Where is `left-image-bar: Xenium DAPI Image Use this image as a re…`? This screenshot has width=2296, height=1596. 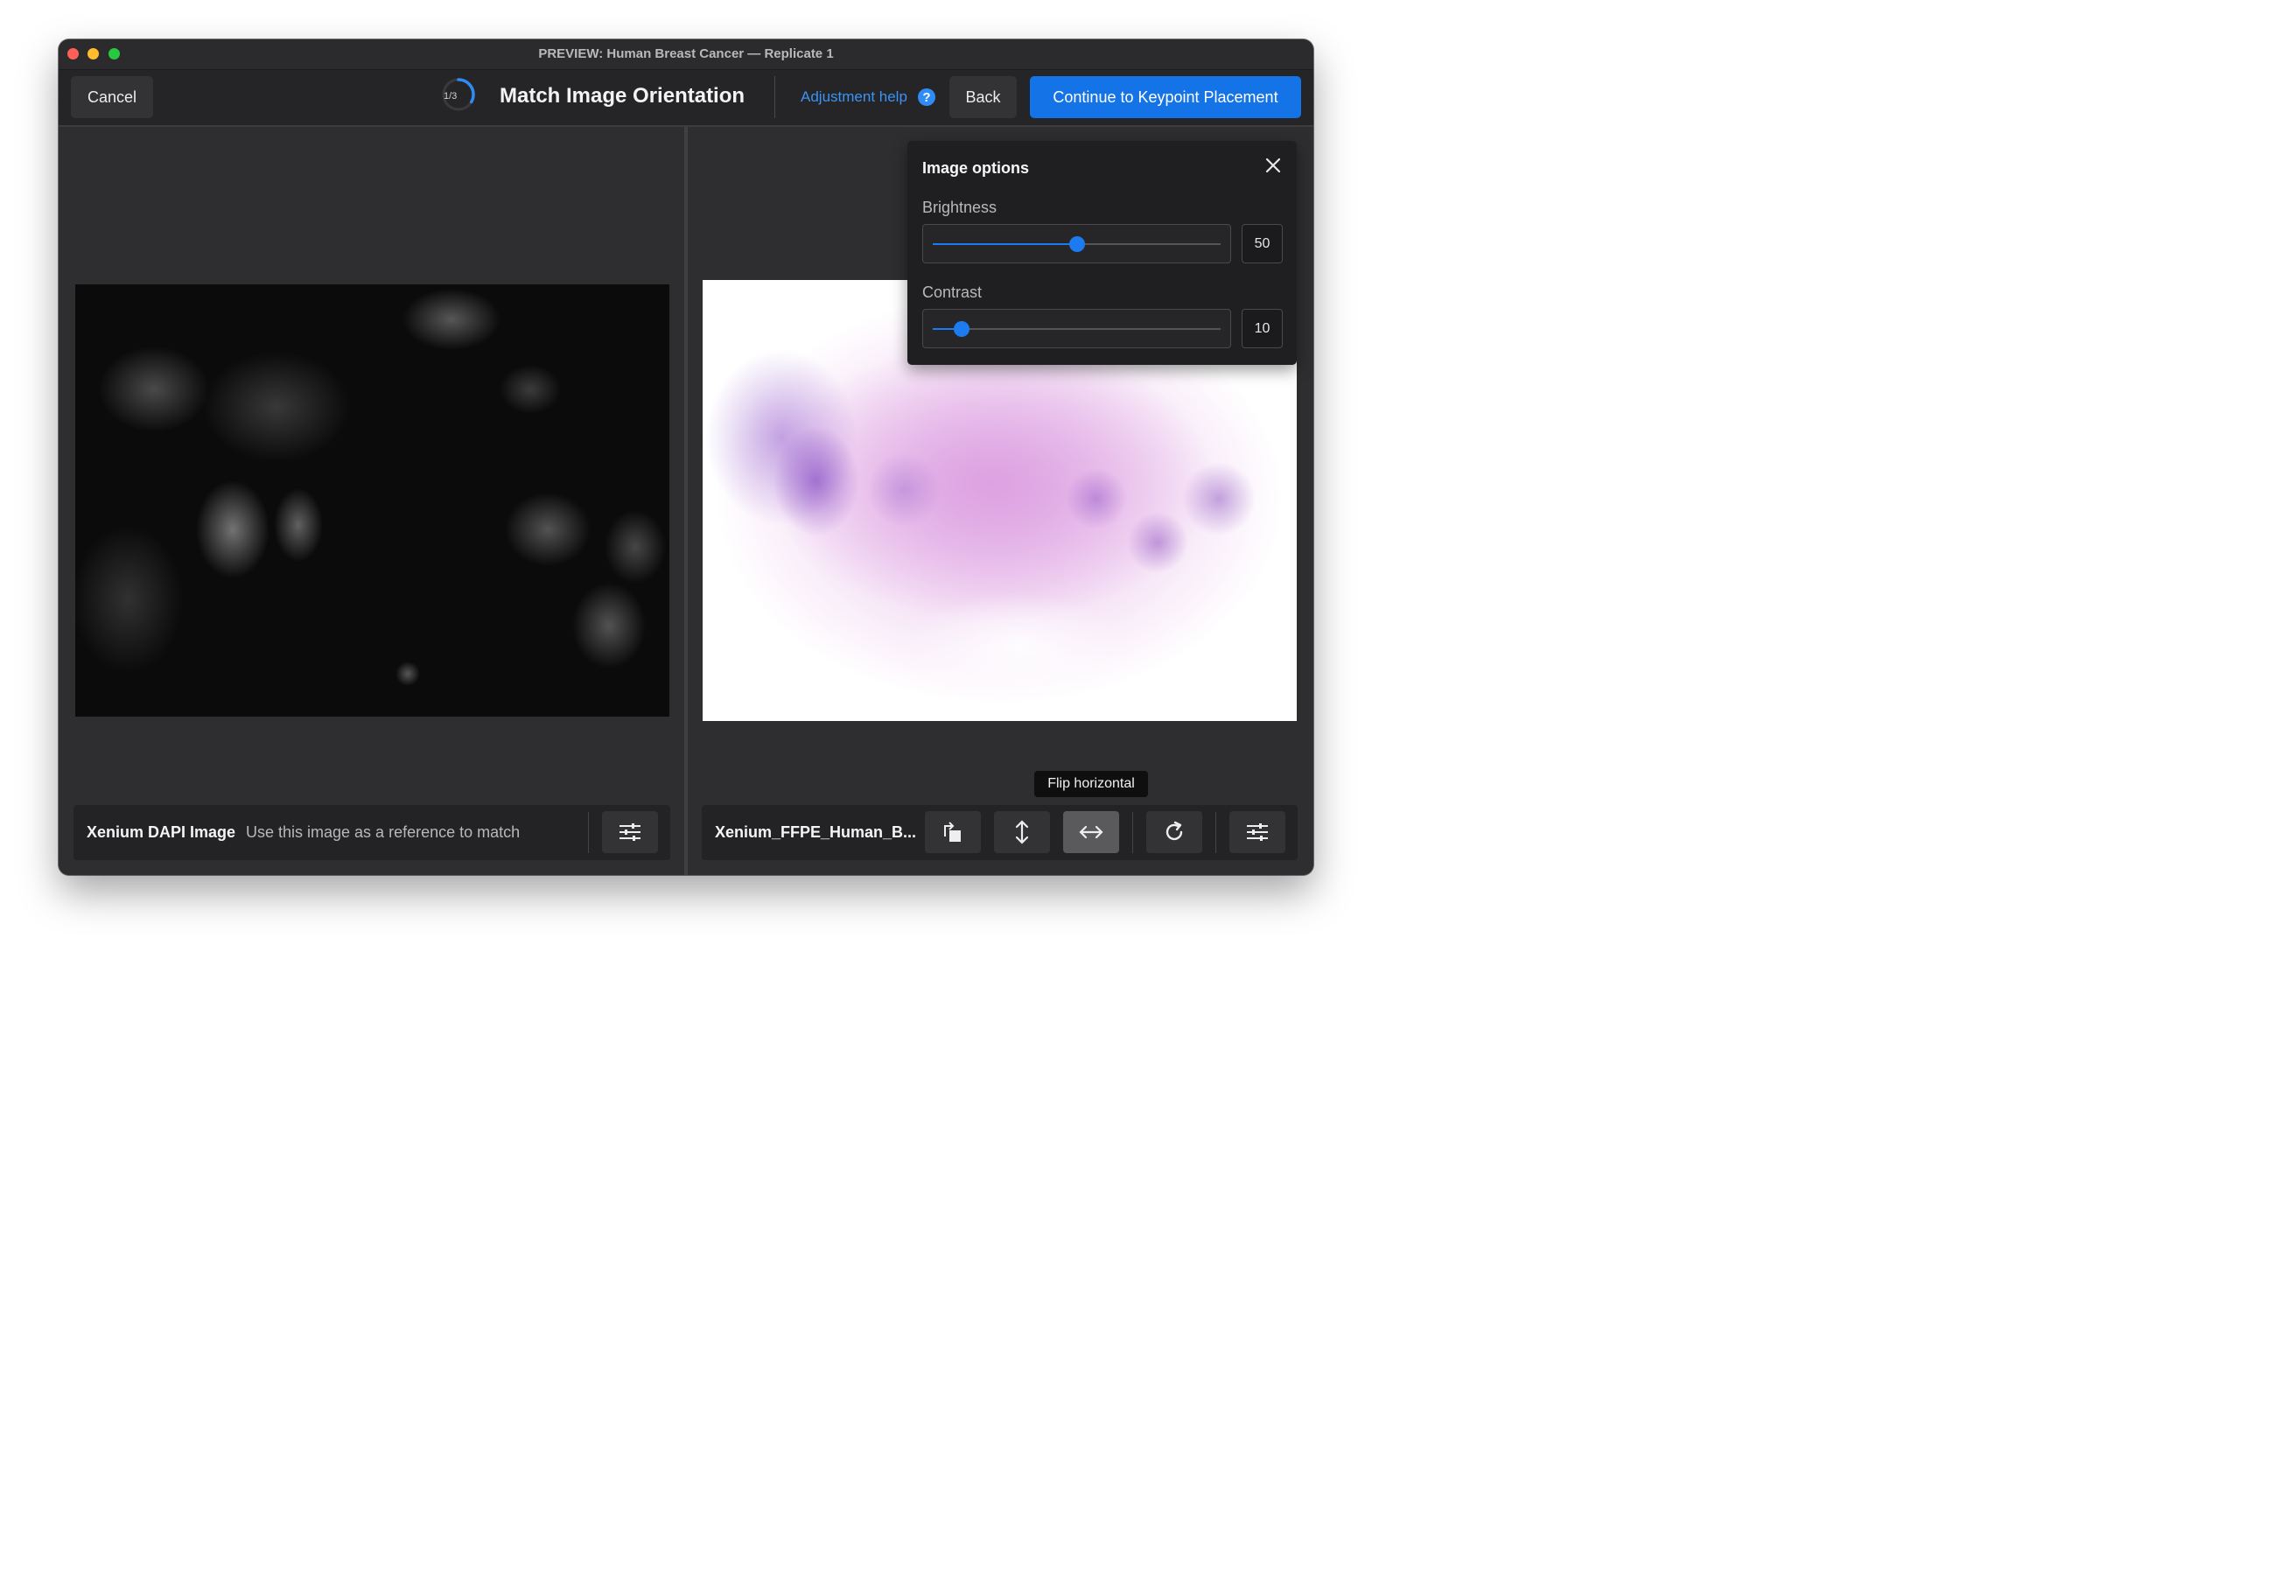 left-image-bar: Xenium DAPI Image Use this image as a re… is located at coordinates (372, 832).